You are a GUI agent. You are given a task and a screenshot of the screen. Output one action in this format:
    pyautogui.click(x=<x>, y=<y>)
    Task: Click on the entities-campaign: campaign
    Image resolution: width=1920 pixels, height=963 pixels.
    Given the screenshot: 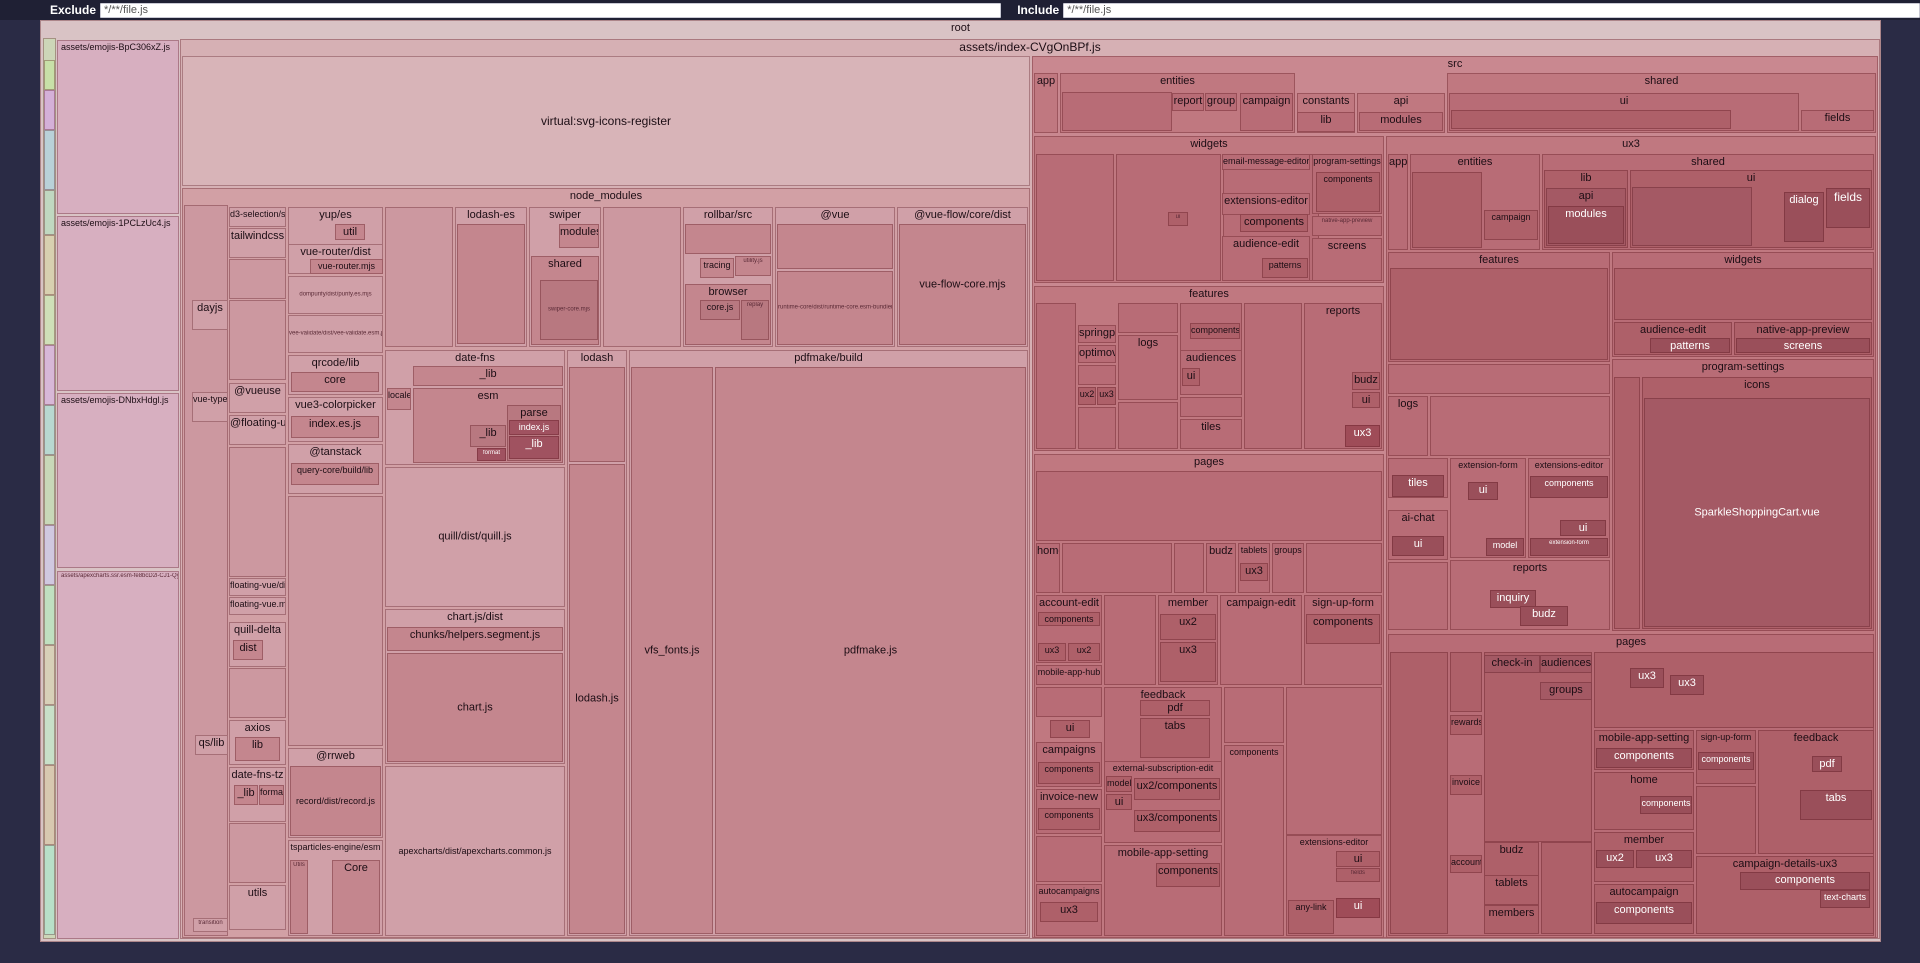 What is the action you would take?
    pyautogui.click(x=1266, y=112)
    